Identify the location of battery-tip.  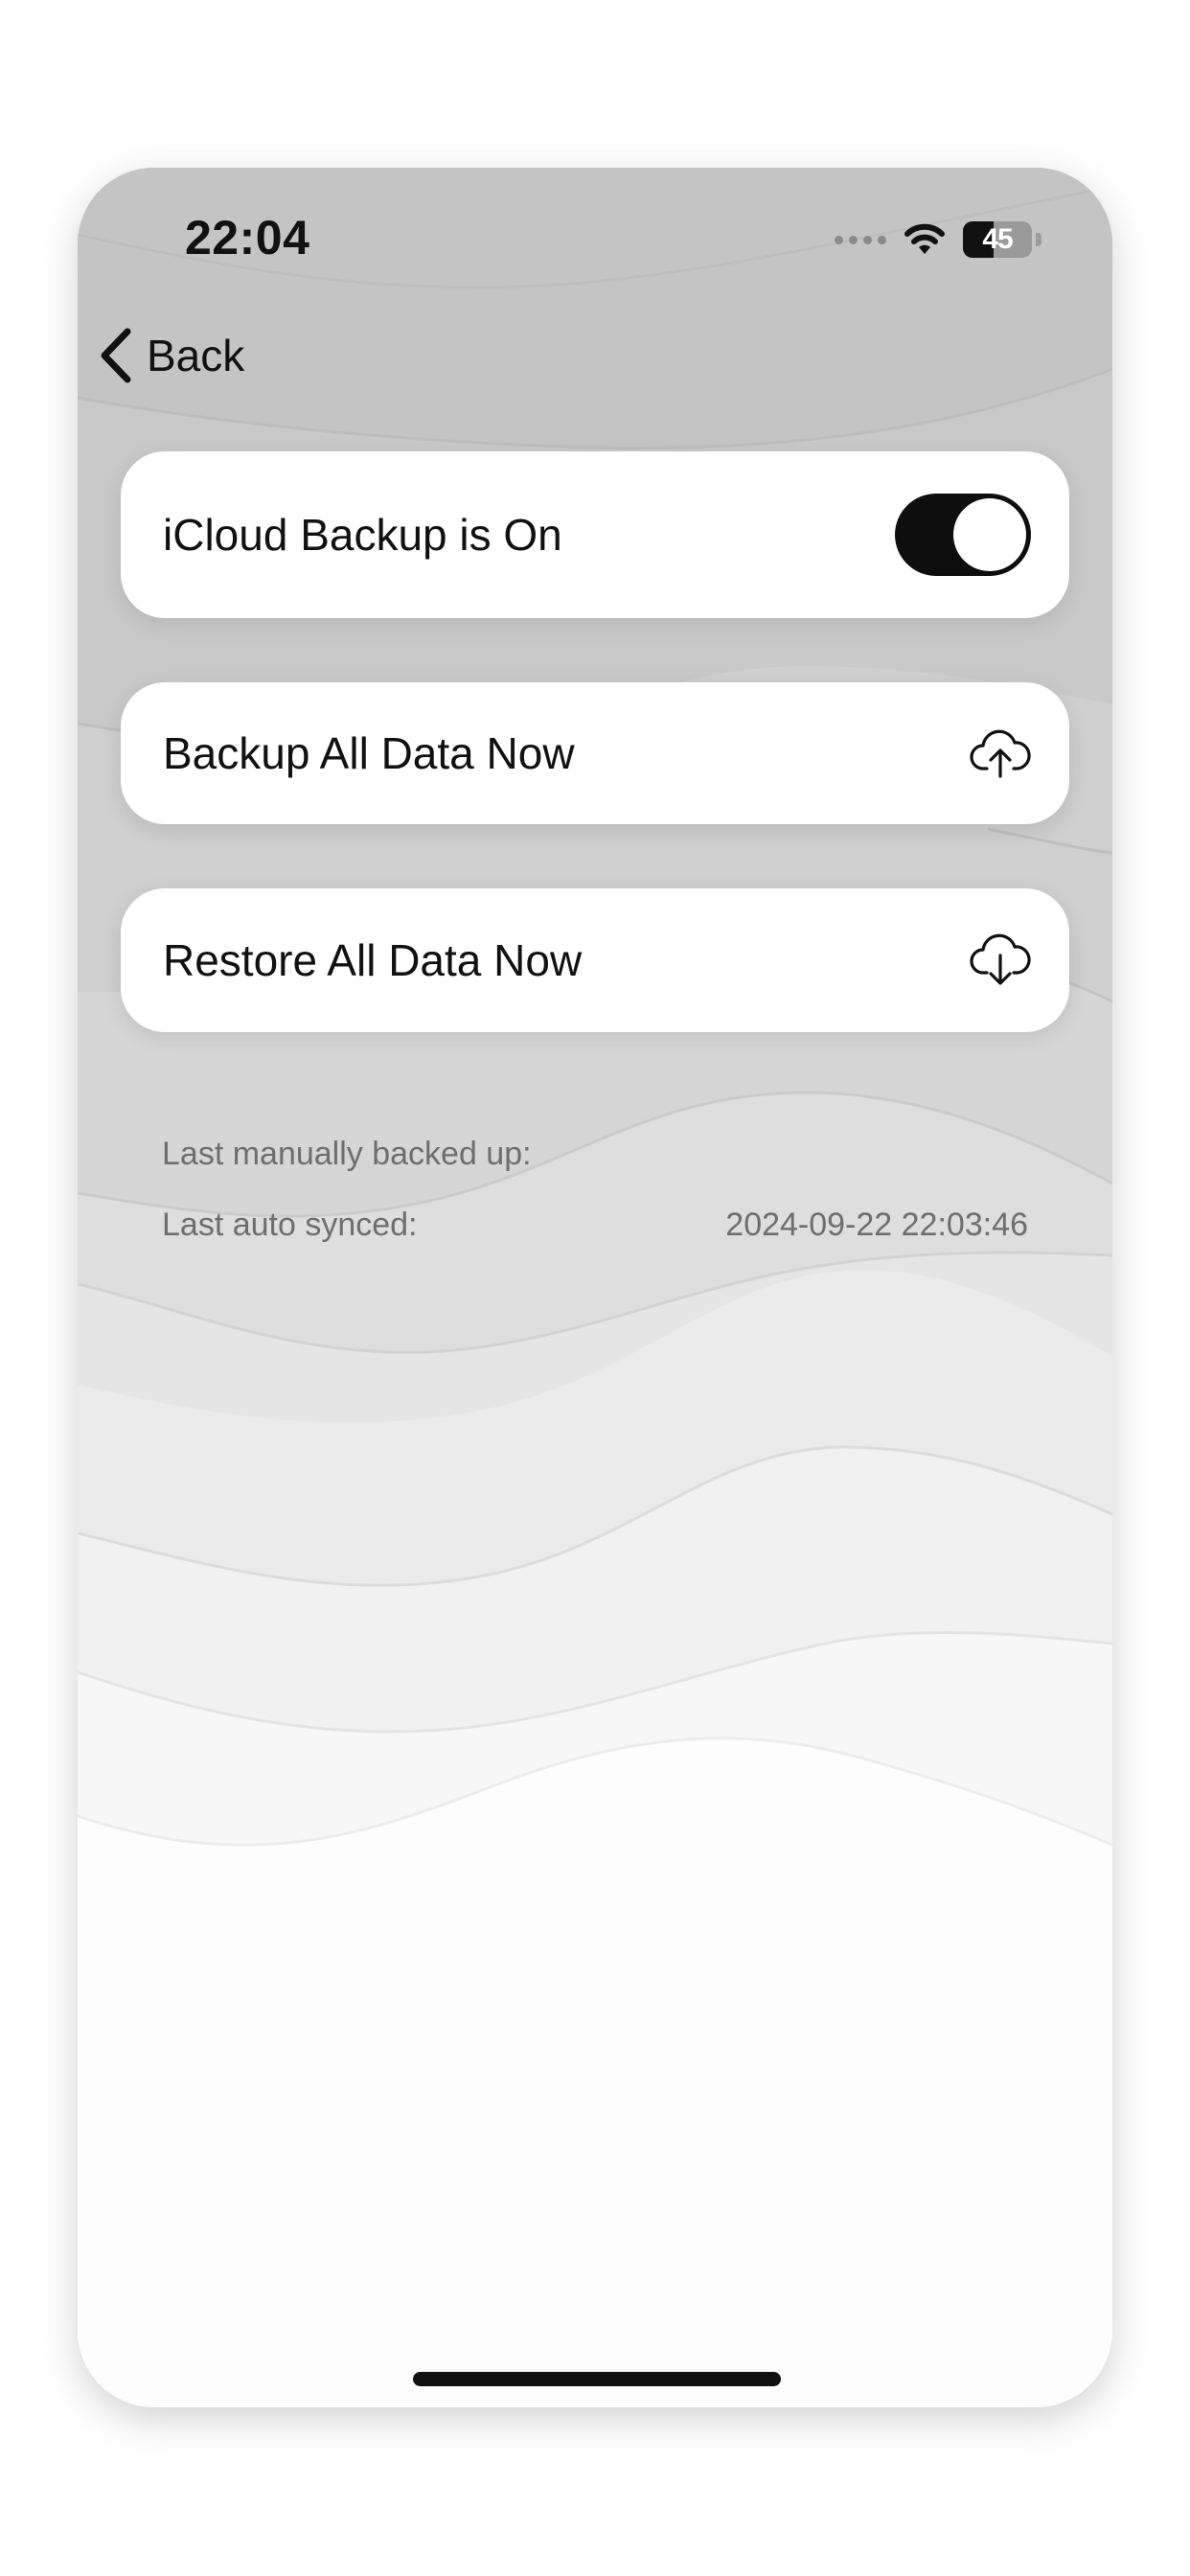
(1038, 239).